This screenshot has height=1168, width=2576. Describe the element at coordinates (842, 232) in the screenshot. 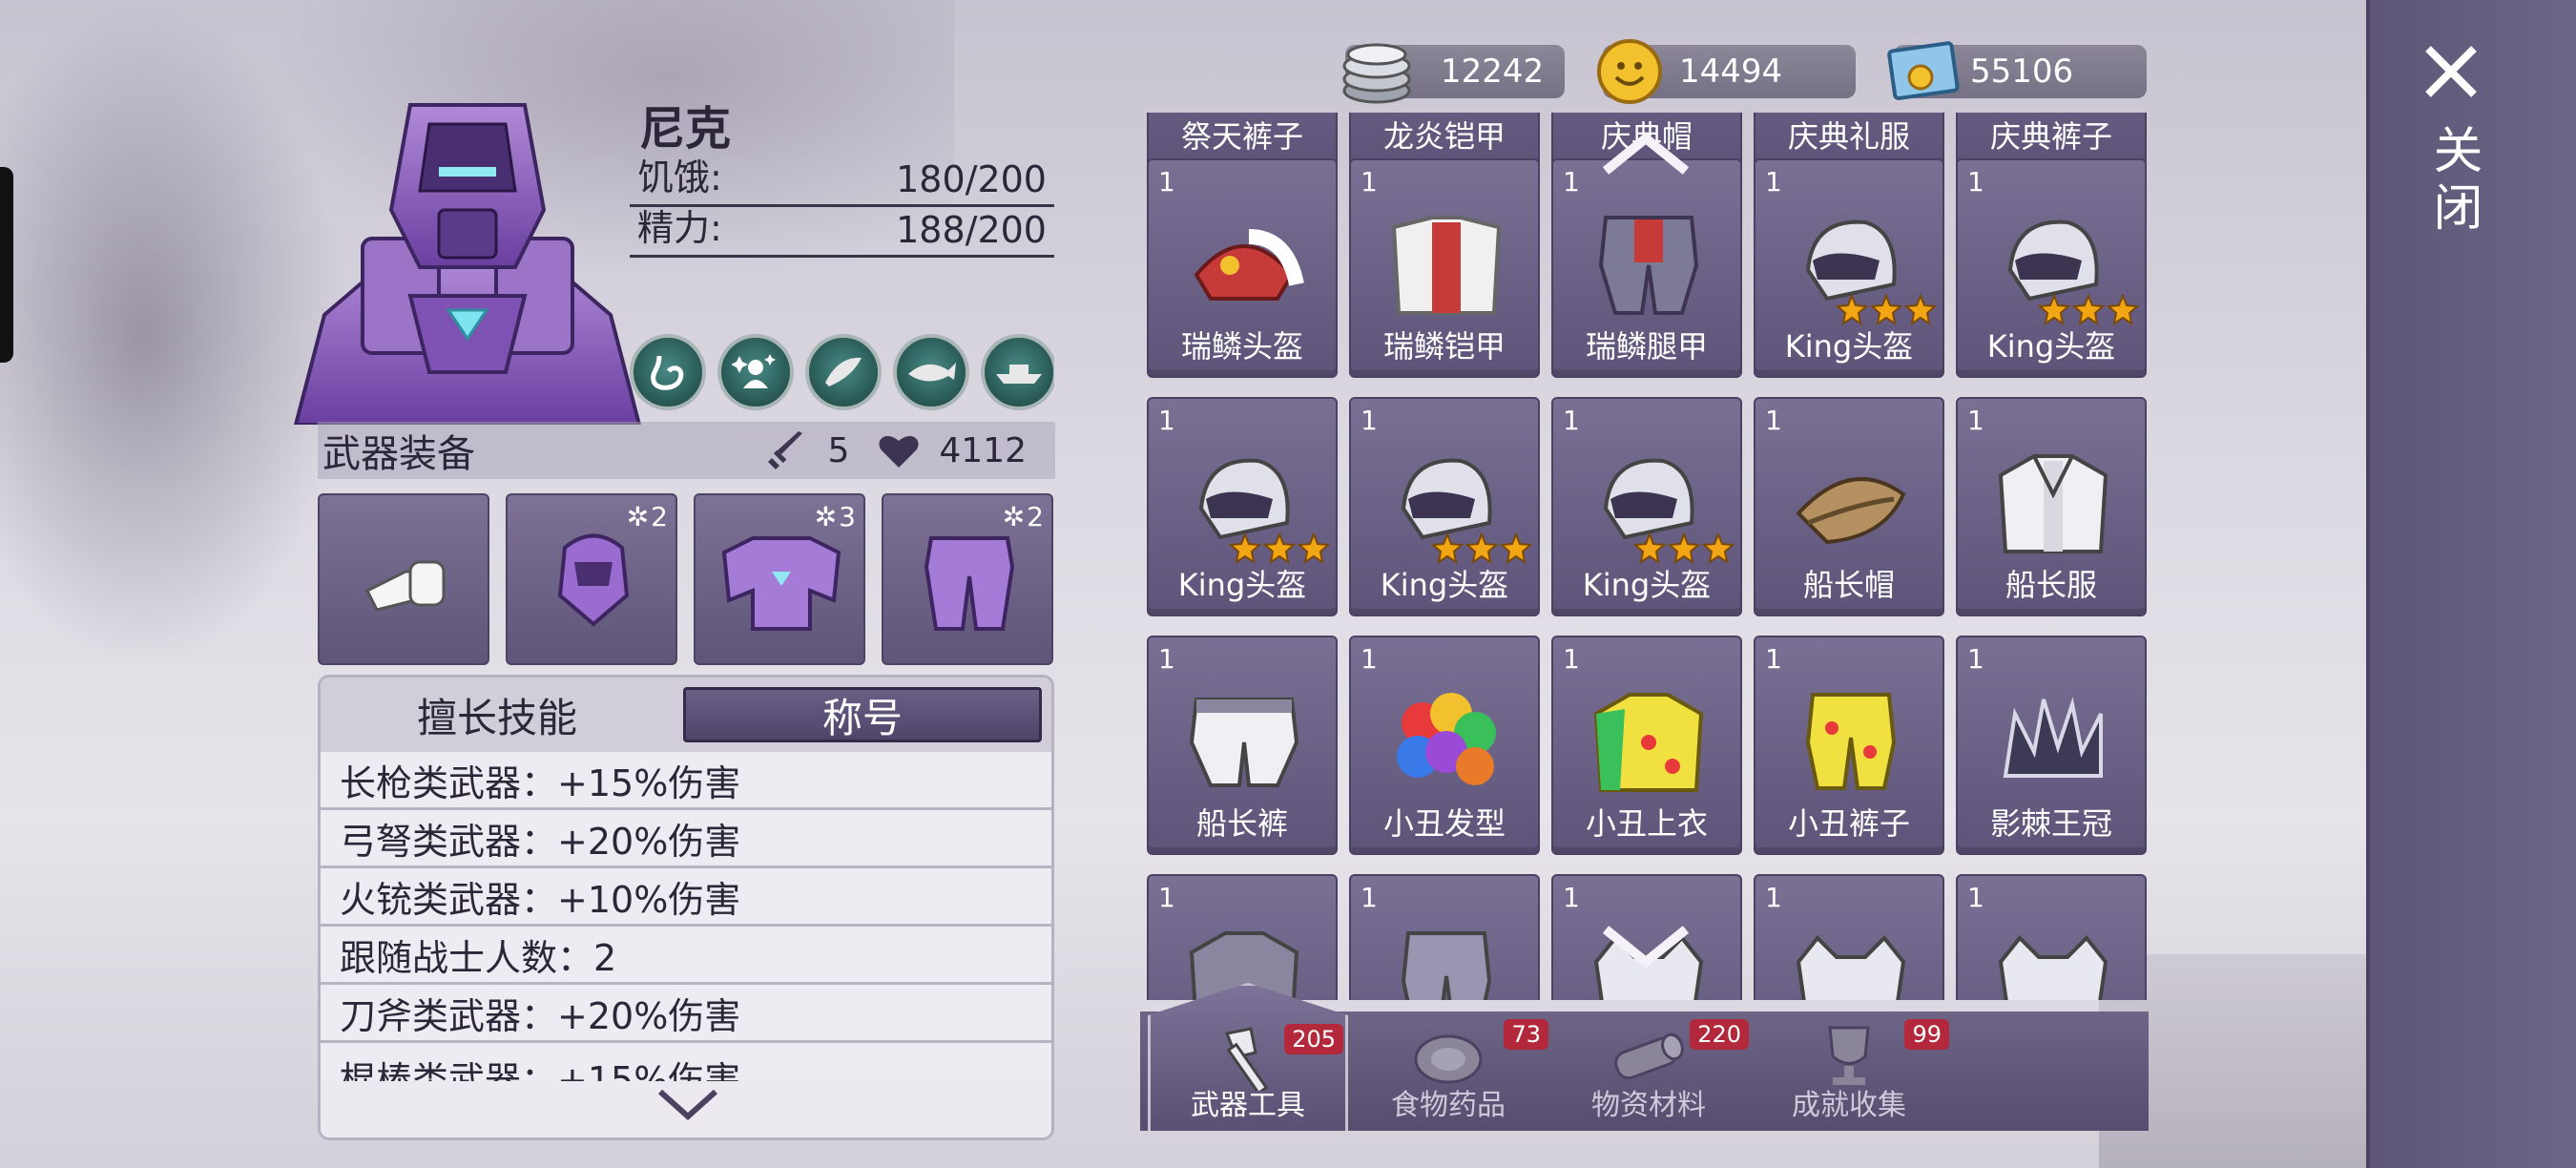

I see `energy-stat: 精力: 188/200` at that location.